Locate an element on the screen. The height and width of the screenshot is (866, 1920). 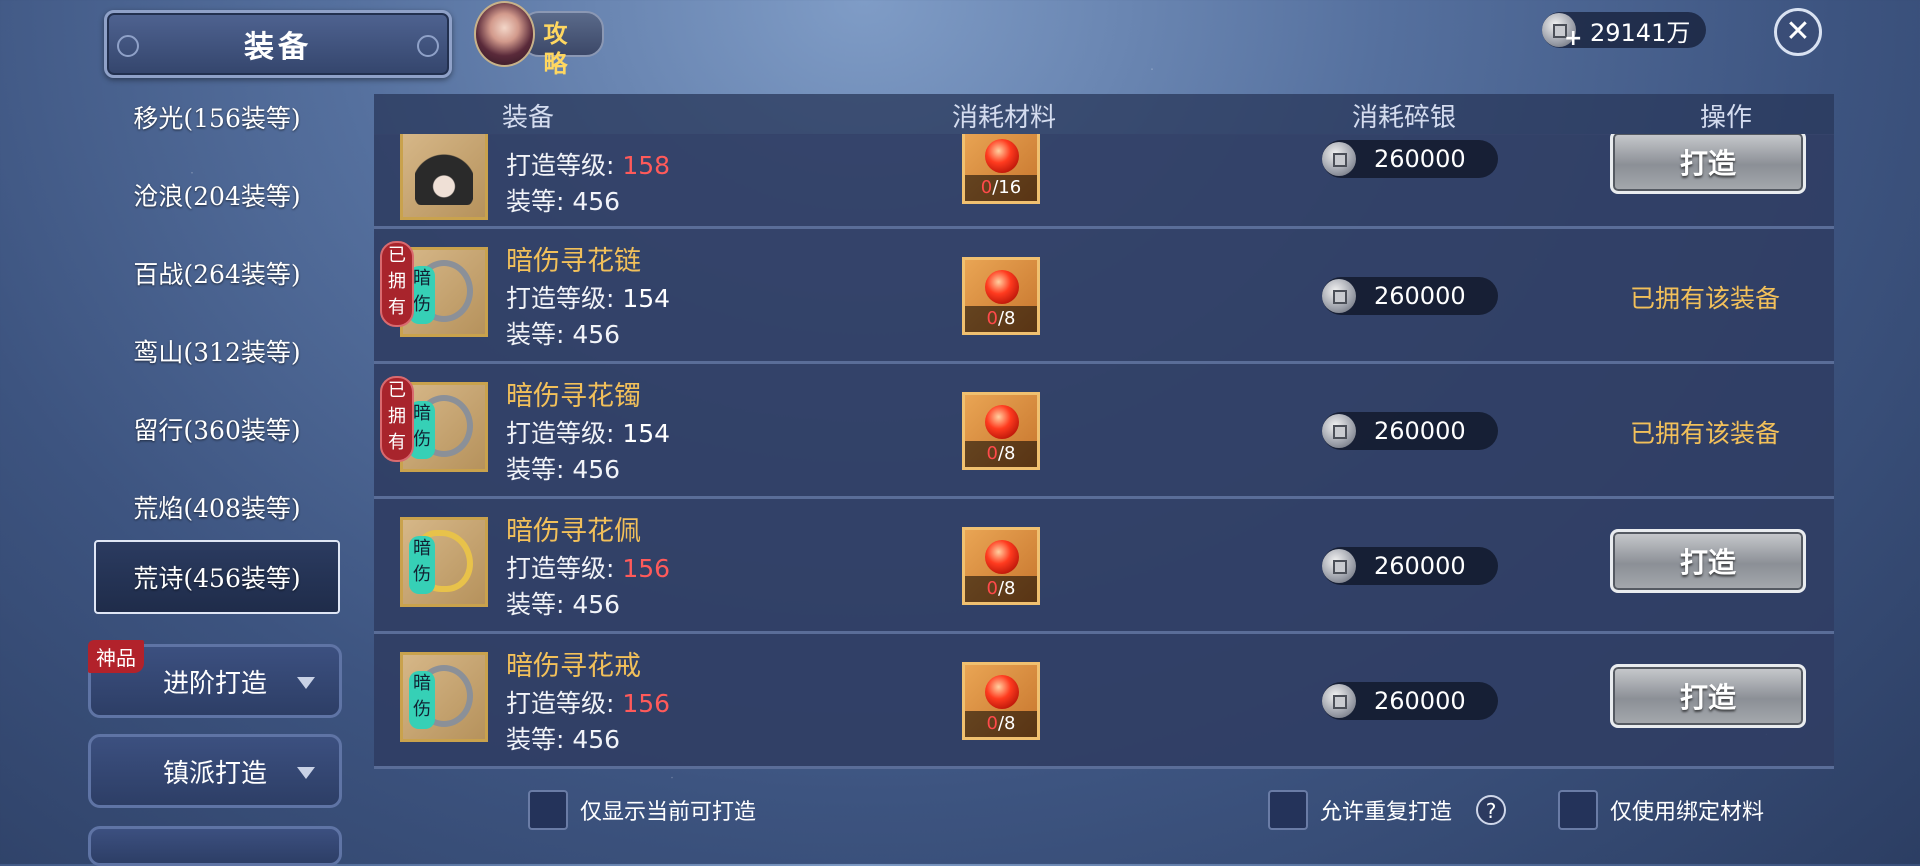
forge-level: 打造等级: 158 is located at coordinates (588, 165).